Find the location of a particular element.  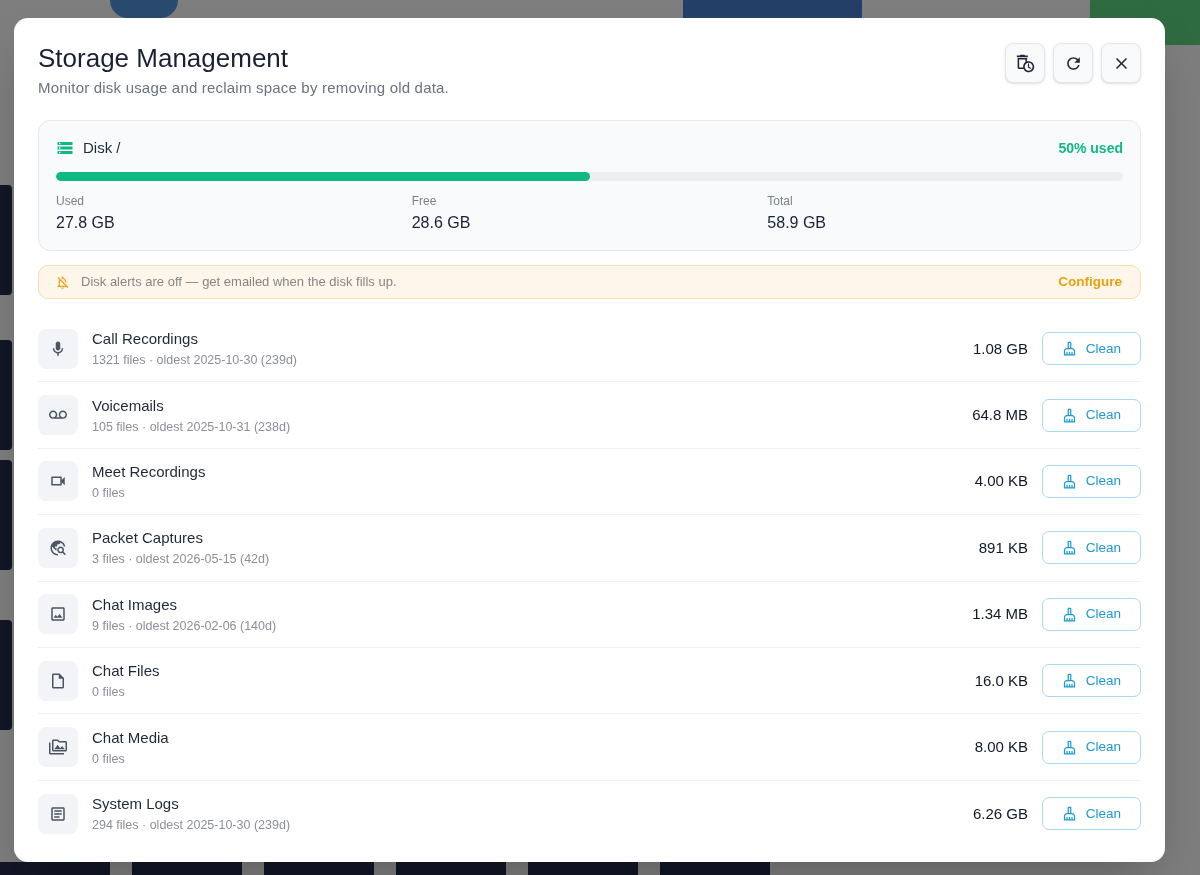

category-name: Call Recordings is located at coordinates (145, 339).